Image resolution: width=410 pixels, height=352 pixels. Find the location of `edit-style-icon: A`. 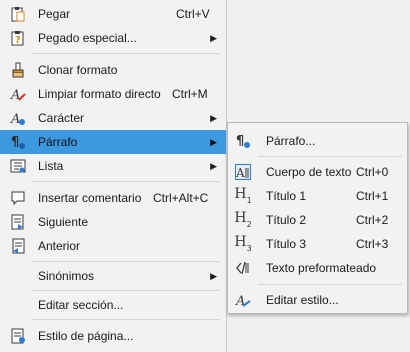

edit-style-icon: A is located at coordinates (243, 300).